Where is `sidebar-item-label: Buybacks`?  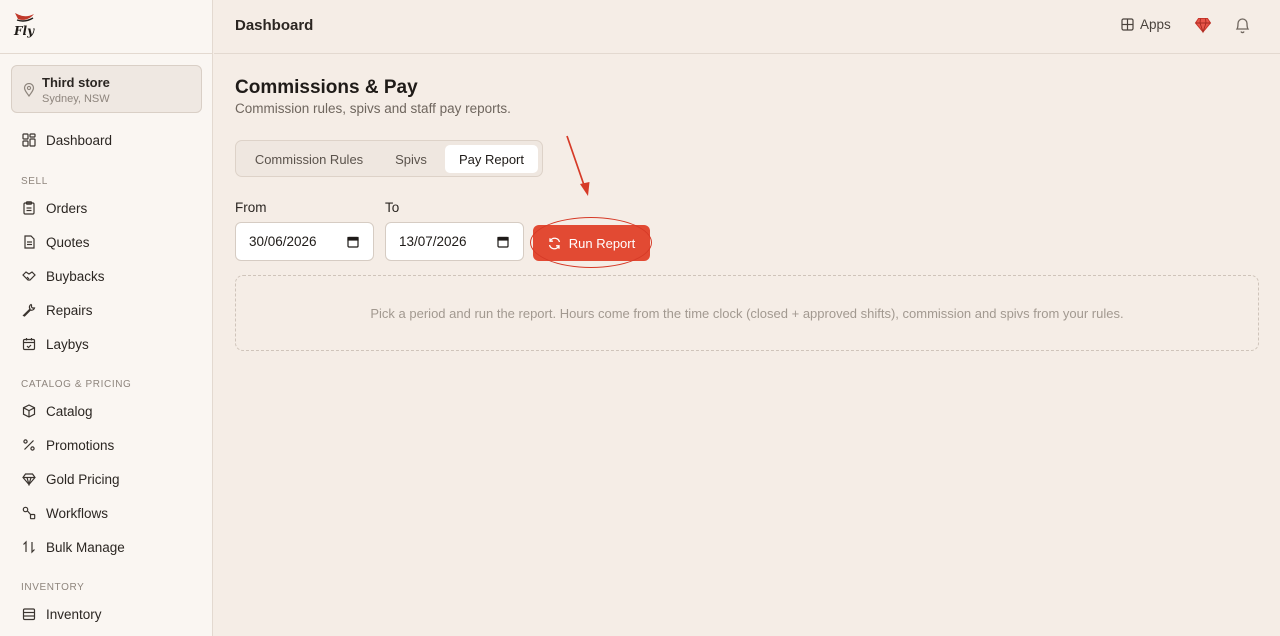 sidebar-item-label: Buybacks is located at coordinates (75, 276).